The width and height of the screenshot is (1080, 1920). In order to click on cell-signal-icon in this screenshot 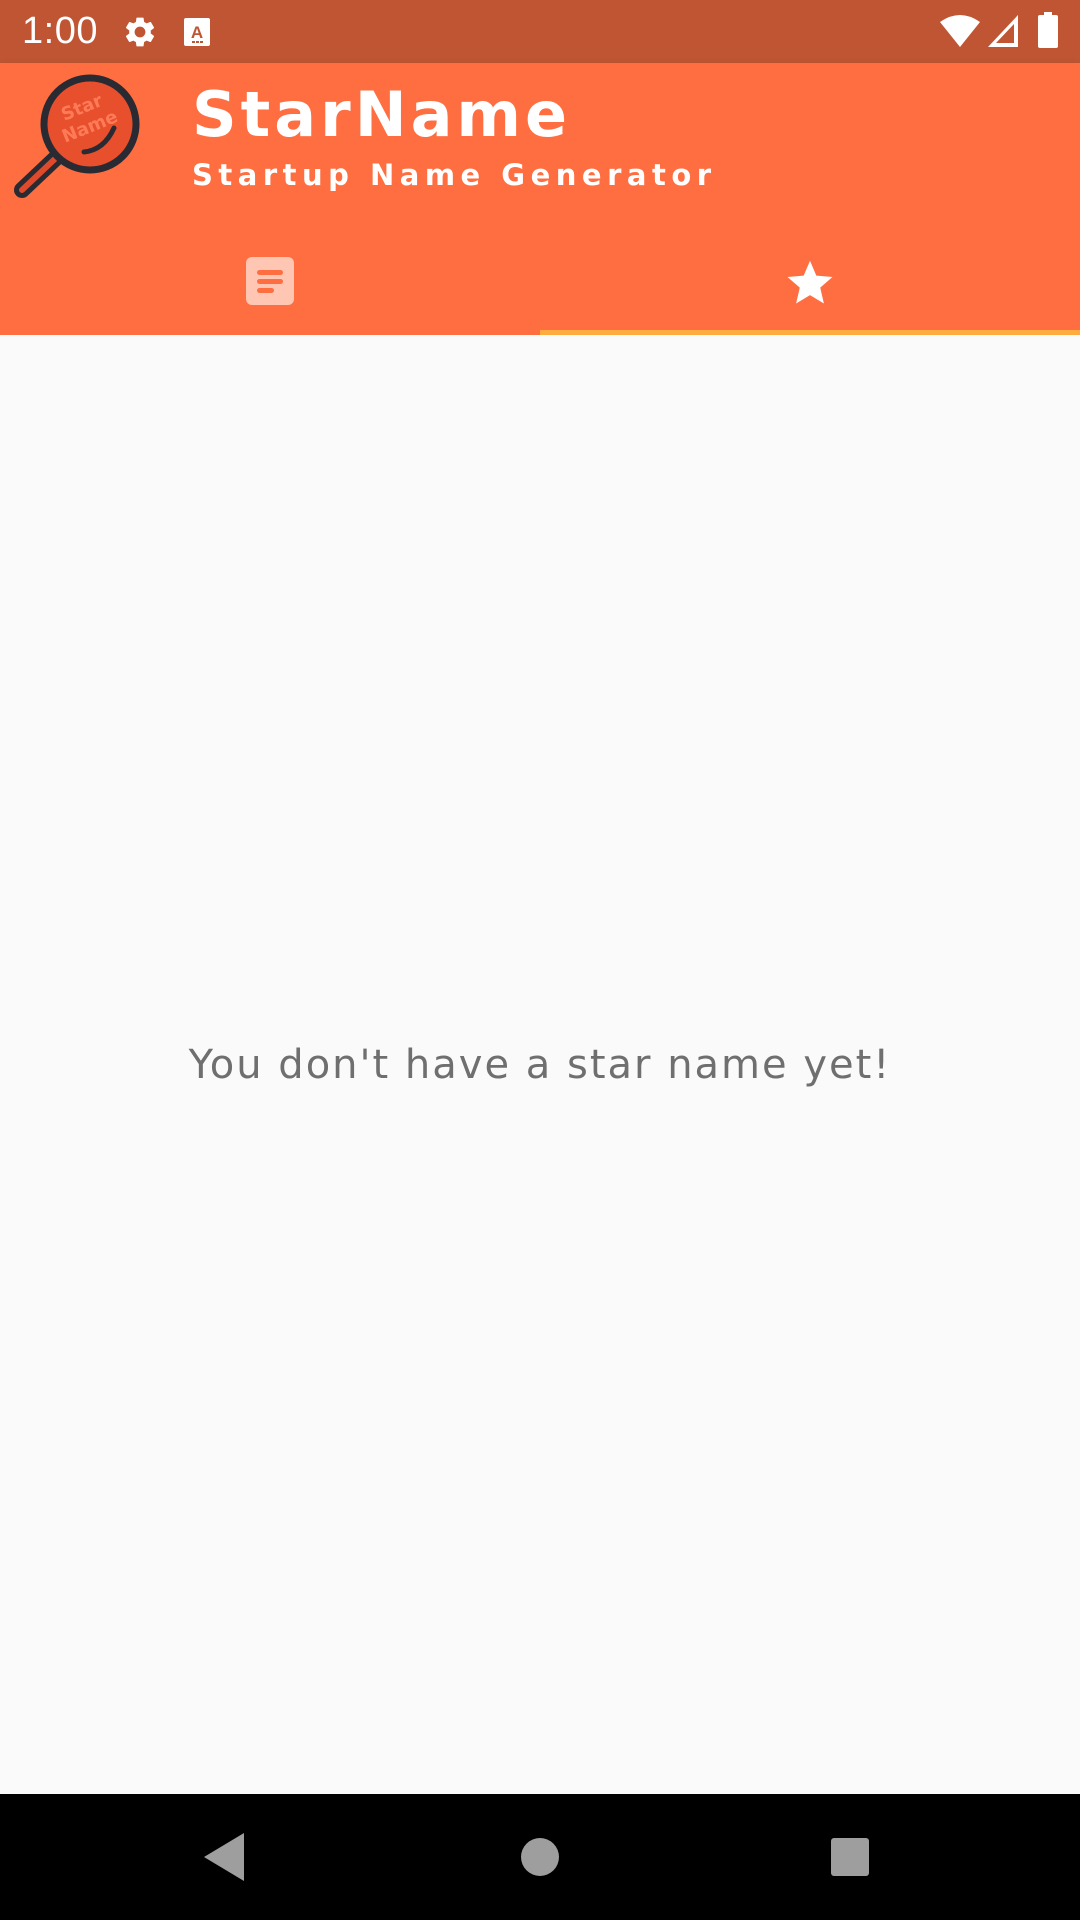, I will do `click(1003, 31)`.